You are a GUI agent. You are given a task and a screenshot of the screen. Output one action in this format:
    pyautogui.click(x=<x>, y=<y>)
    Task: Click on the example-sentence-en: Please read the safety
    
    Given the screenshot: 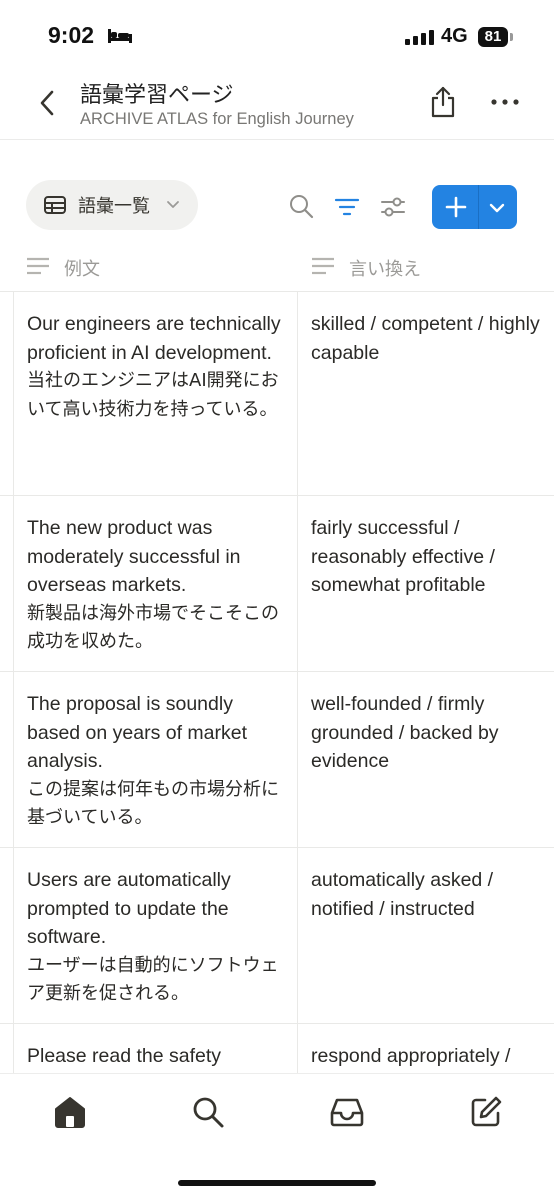 What is the action you would take?
    pyautogui.click(x=124, y=1056)
    